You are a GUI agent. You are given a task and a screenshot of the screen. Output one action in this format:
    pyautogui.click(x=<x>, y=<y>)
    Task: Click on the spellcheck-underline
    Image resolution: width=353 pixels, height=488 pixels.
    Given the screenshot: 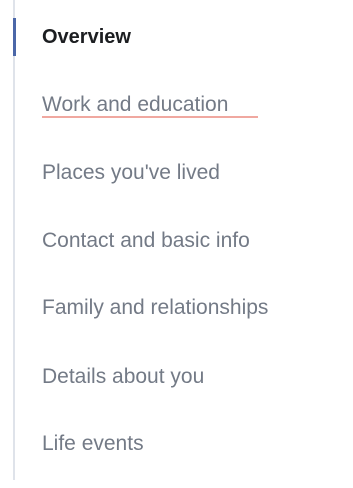 What is the action you would take?
    pyautogui.click(x=150, y=117)
    